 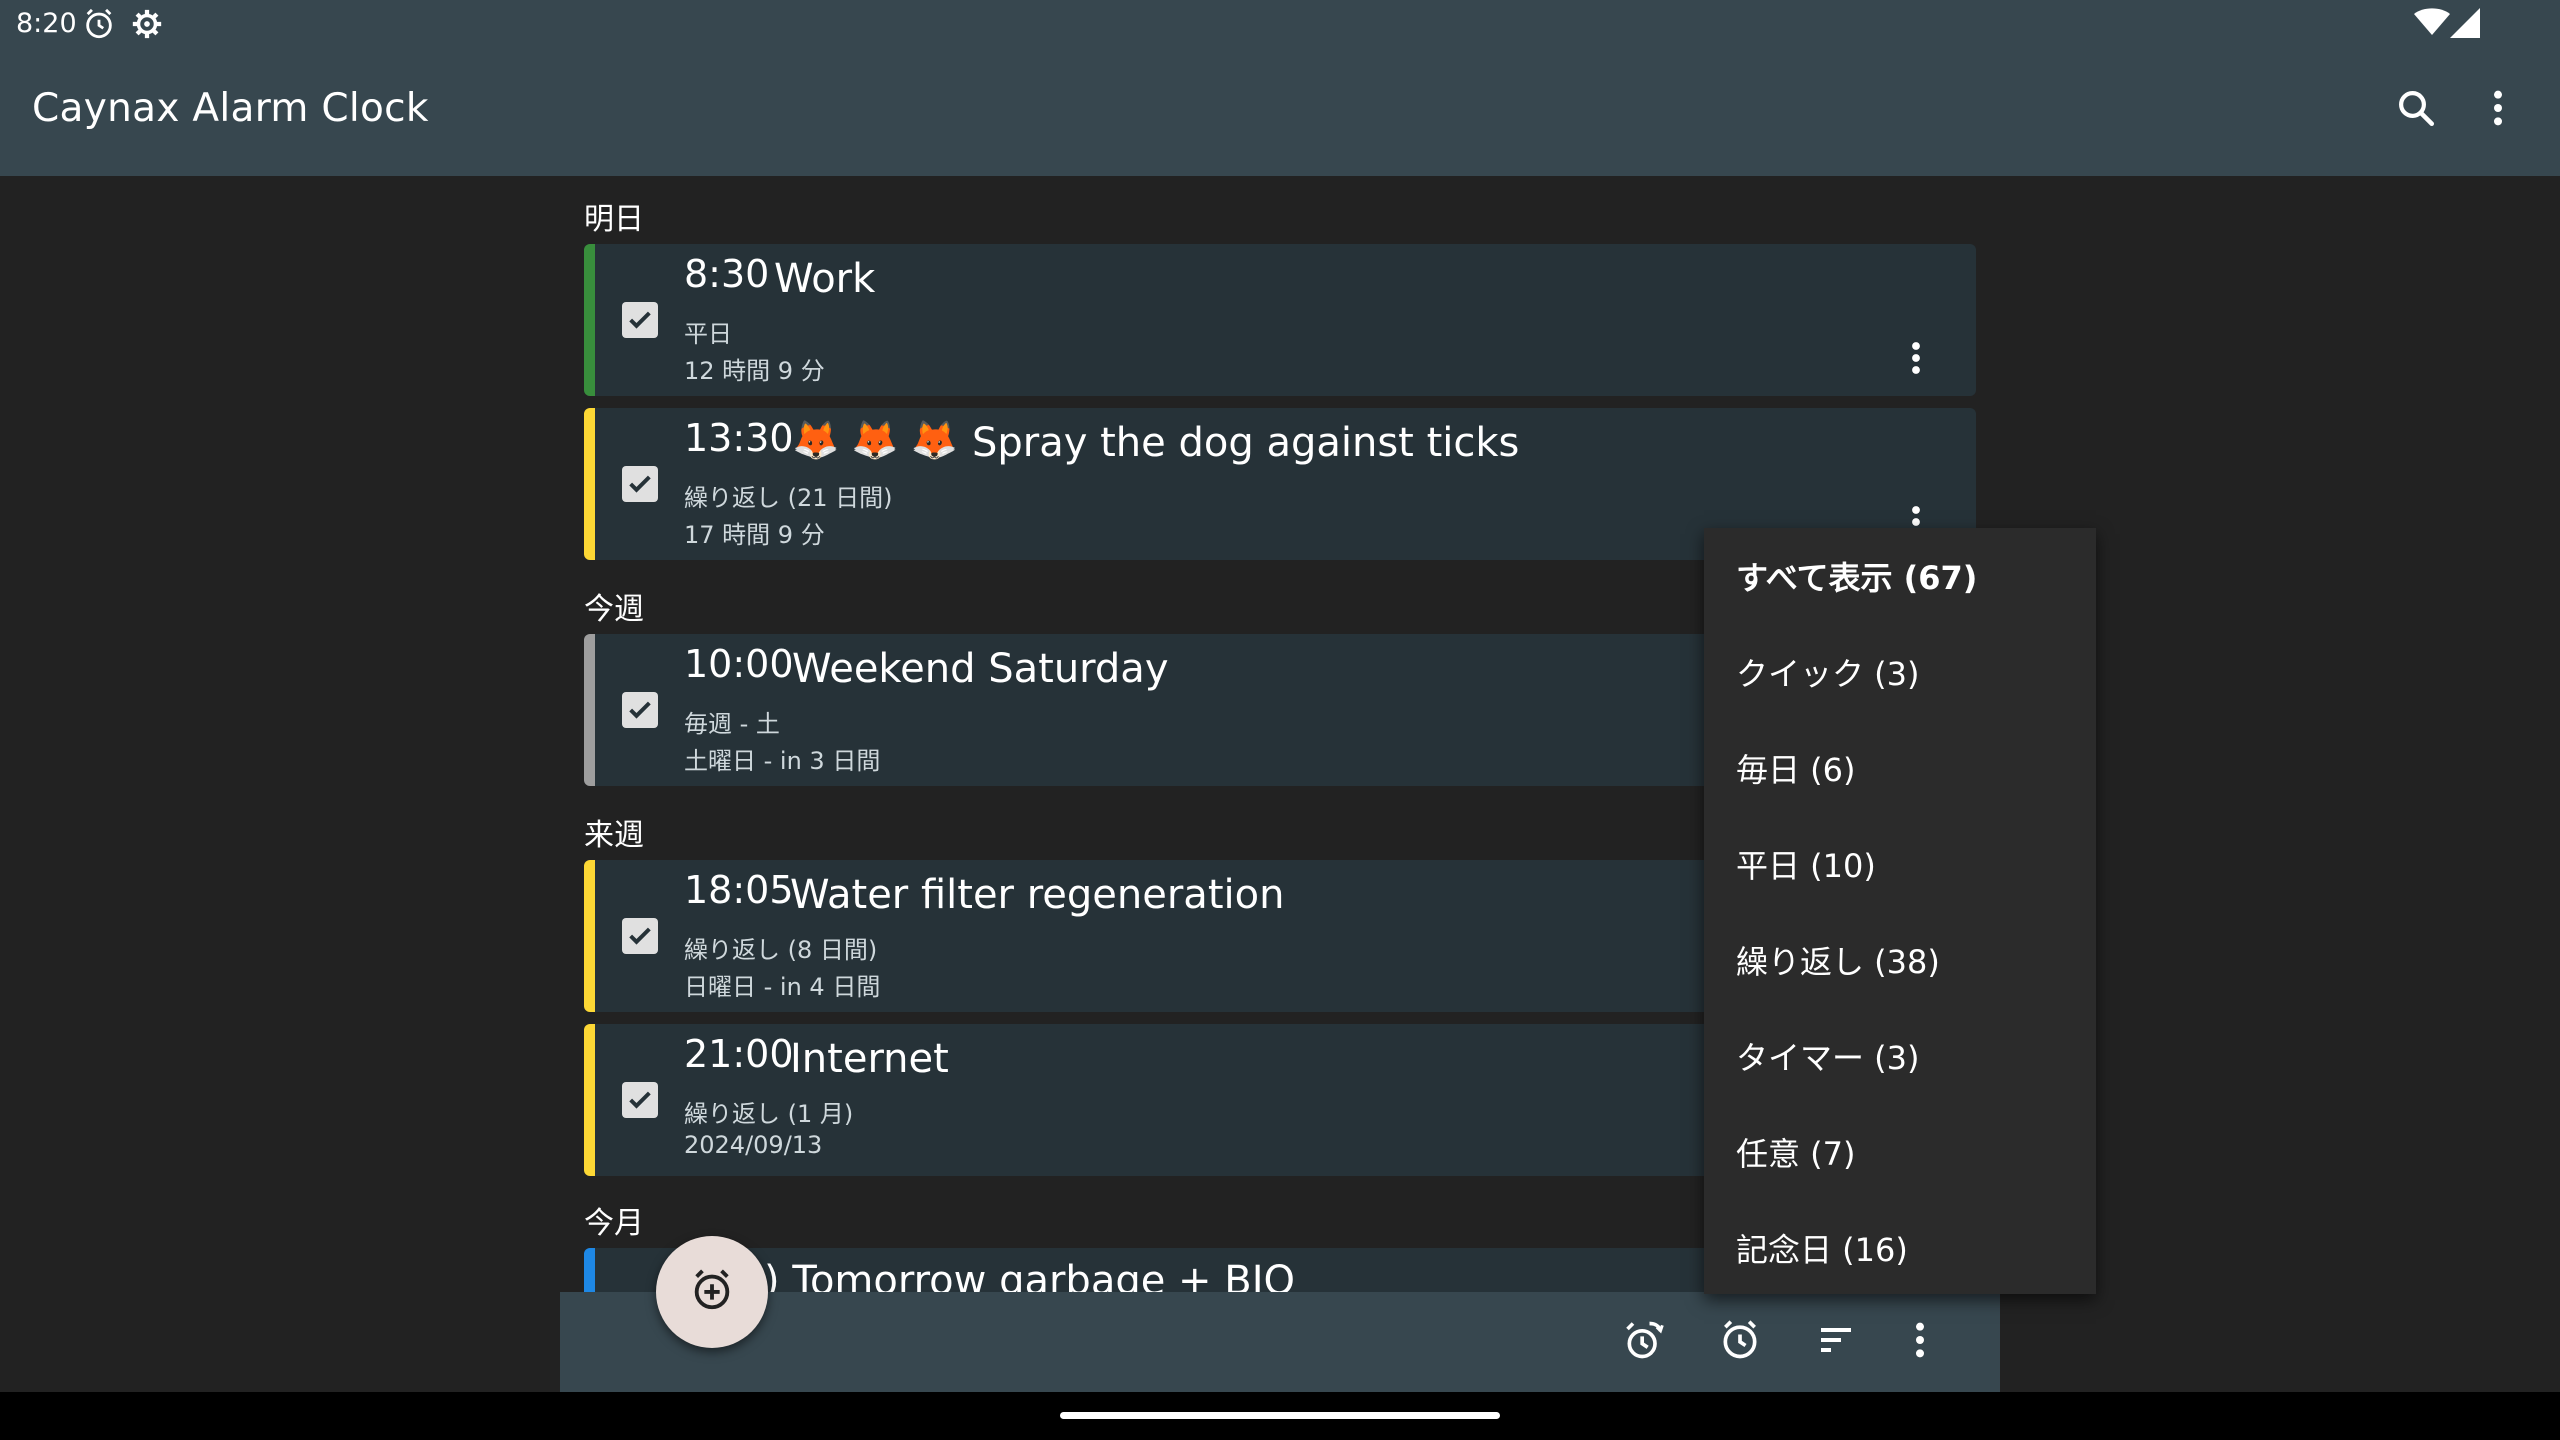 What do you see at coordinates (727, 274) in the screenshot?
I see `alarm-time: 8:30` at bounding box center [727, 274].